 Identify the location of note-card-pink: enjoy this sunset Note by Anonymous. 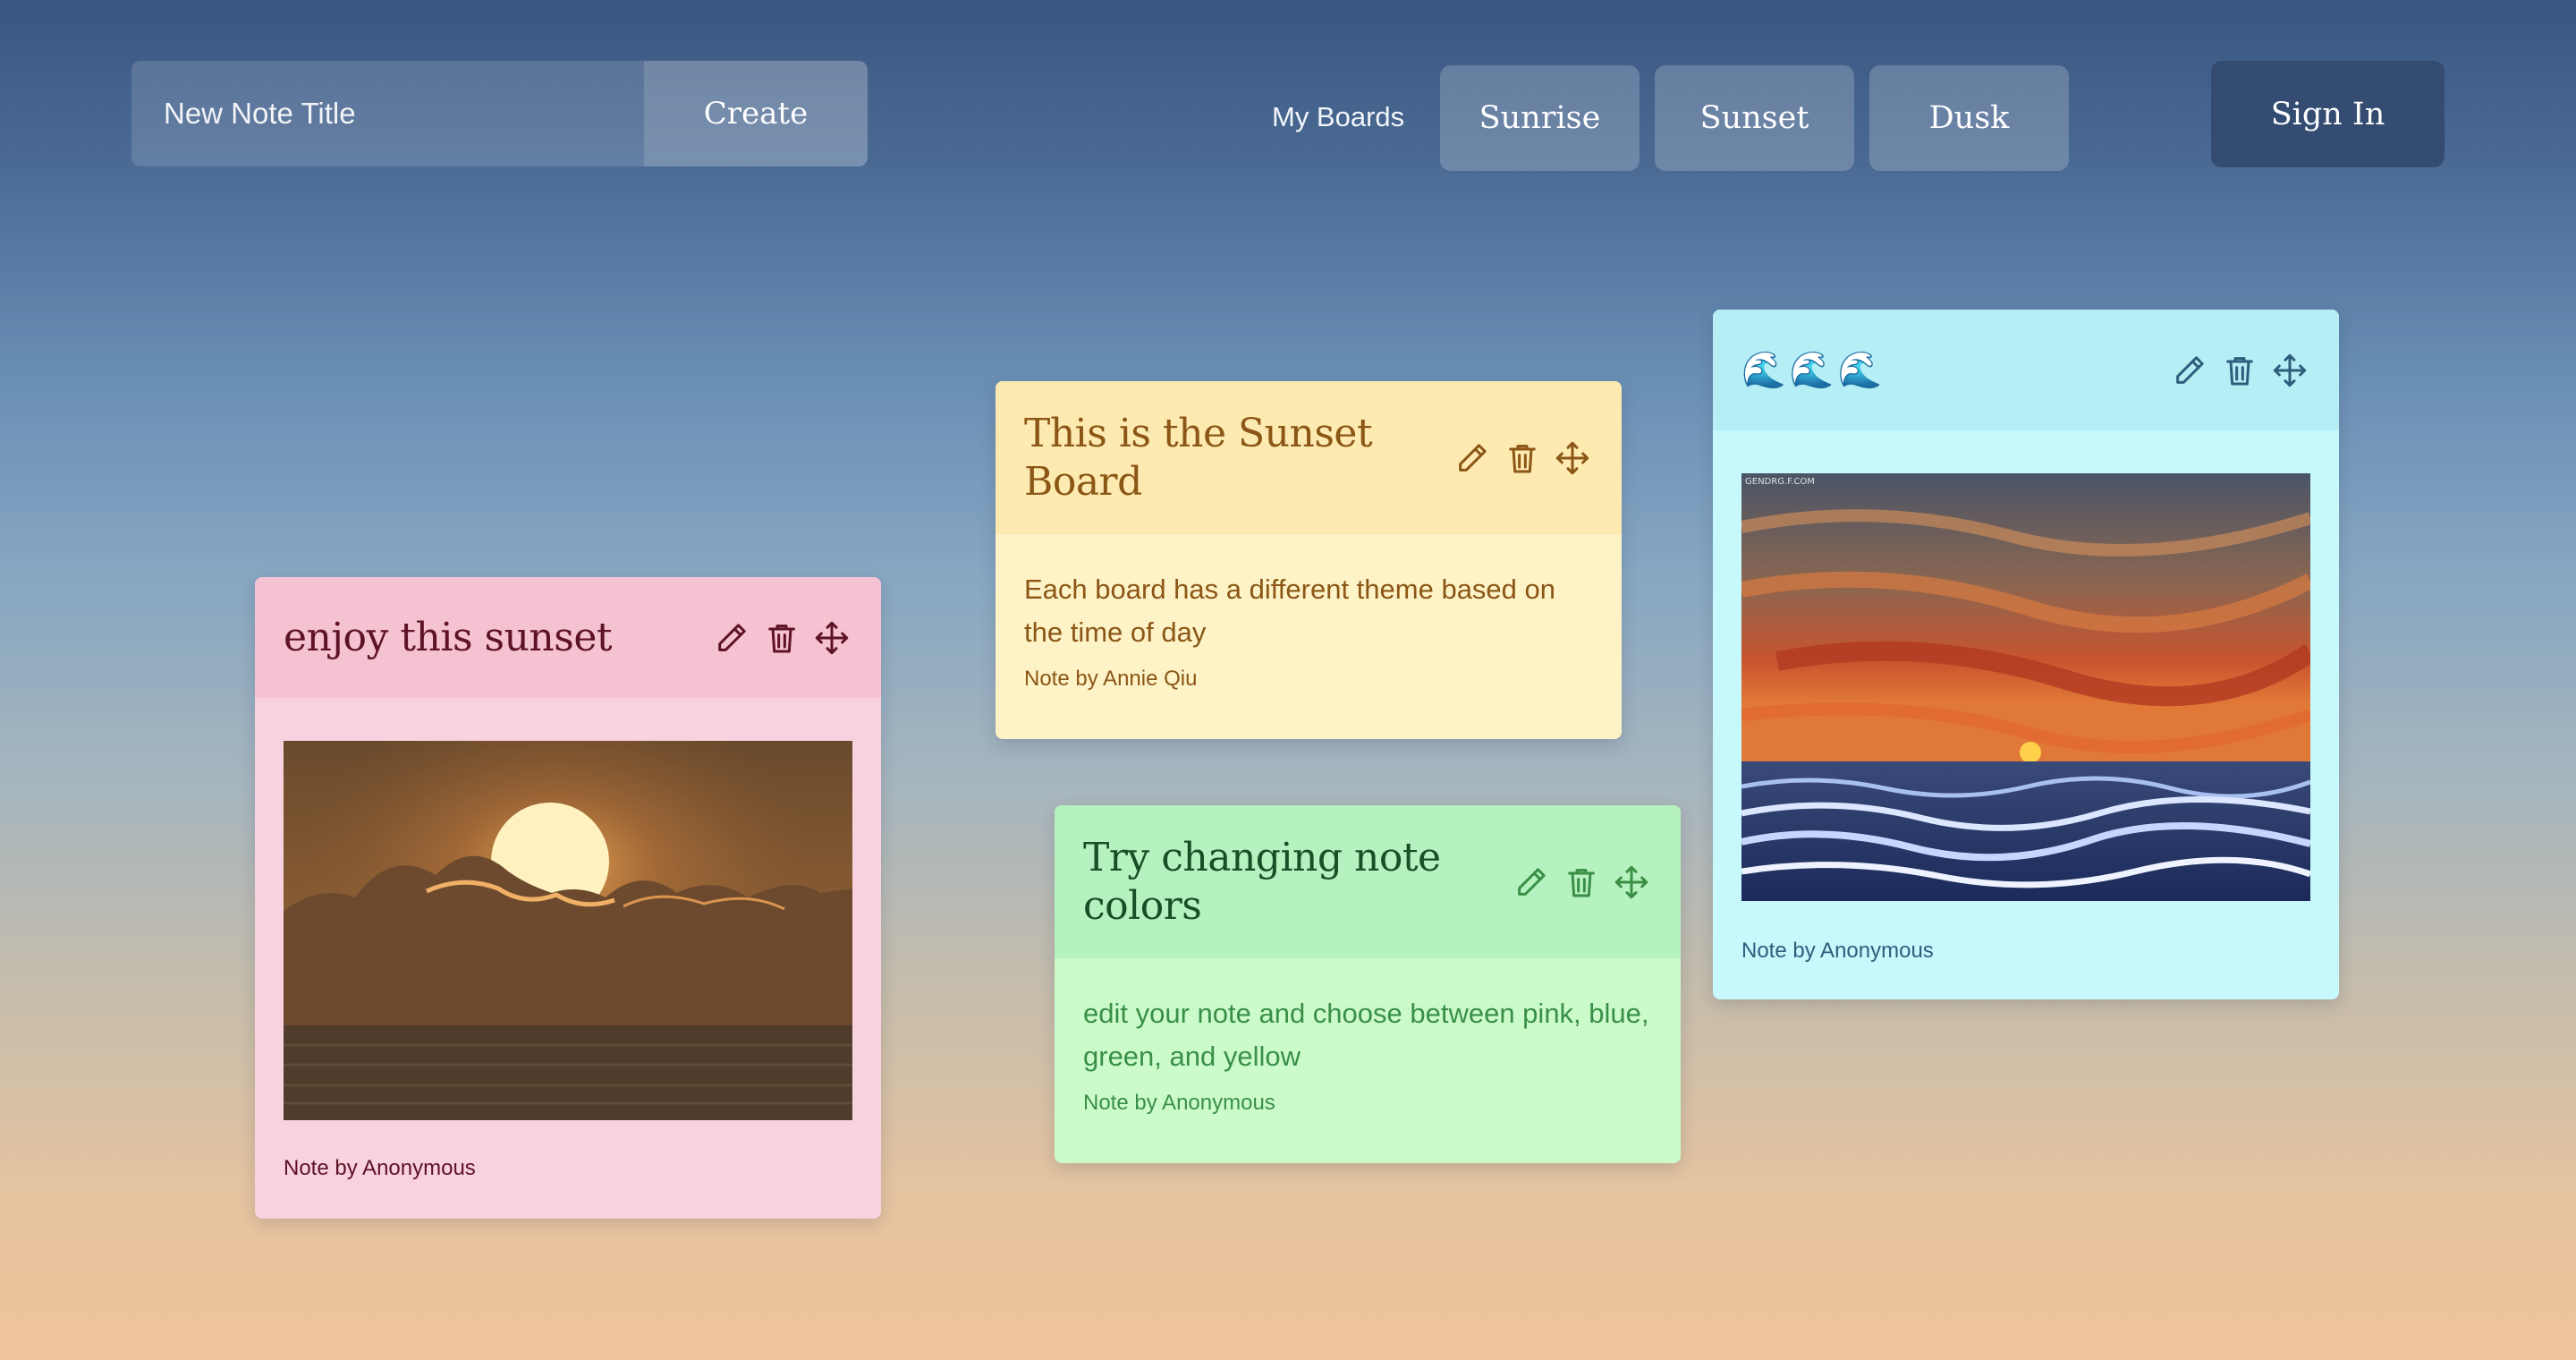
(568, 898).